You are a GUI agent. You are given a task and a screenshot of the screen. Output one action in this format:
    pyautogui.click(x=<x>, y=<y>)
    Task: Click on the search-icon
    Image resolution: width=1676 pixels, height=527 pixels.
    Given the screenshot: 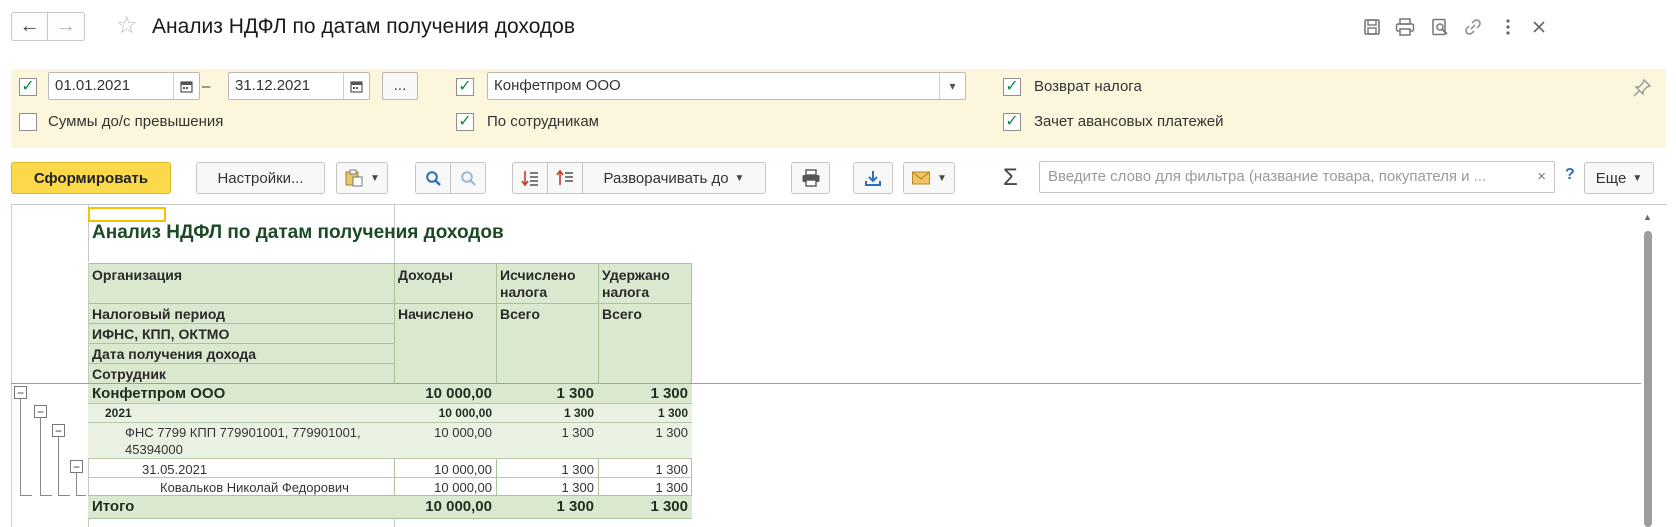 What is the action you would take?
    pyautogui.click(x=433, y=178)
    